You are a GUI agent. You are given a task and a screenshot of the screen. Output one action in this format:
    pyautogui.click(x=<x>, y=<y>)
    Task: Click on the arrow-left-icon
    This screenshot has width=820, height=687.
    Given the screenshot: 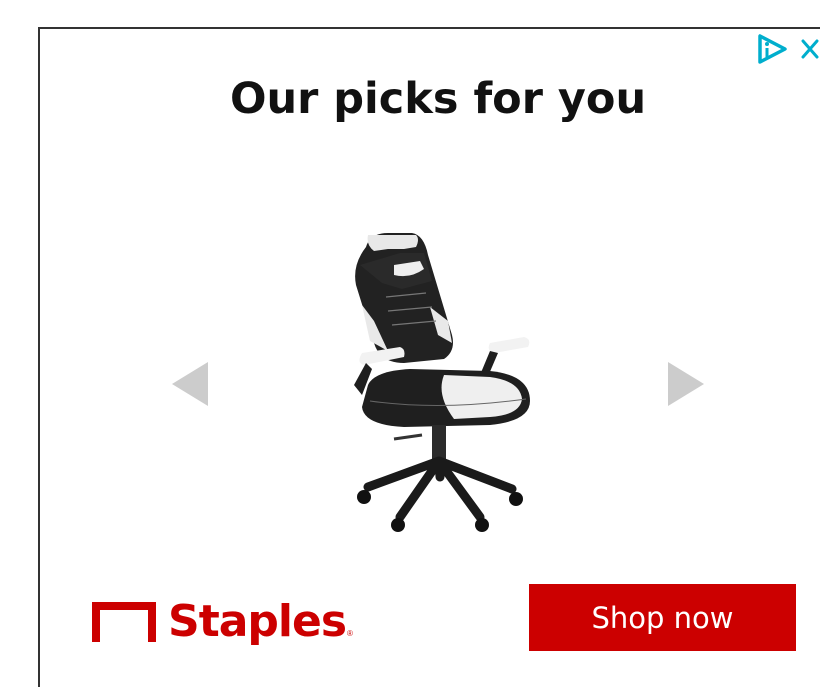 What is the action you would take?
    pyautogui.click(x=190, y=384)
    